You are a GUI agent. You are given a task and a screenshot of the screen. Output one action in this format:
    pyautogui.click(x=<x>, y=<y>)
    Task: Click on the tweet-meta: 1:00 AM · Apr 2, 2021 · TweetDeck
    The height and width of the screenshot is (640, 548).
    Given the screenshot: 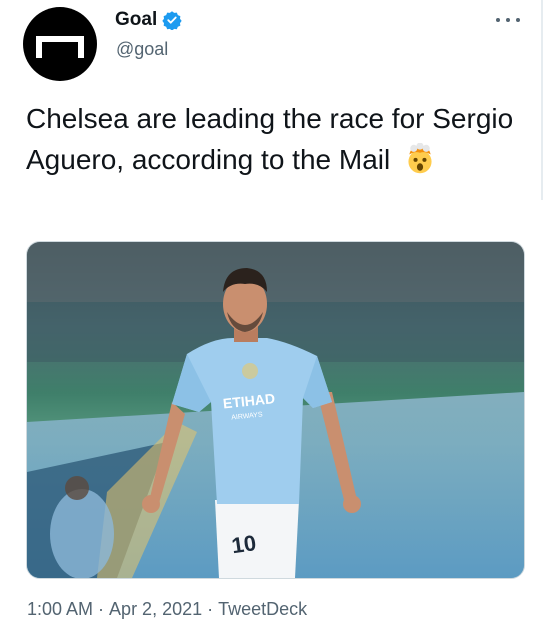 What is the action you would take?
    pyautogui.click(x=167, y=609)
    